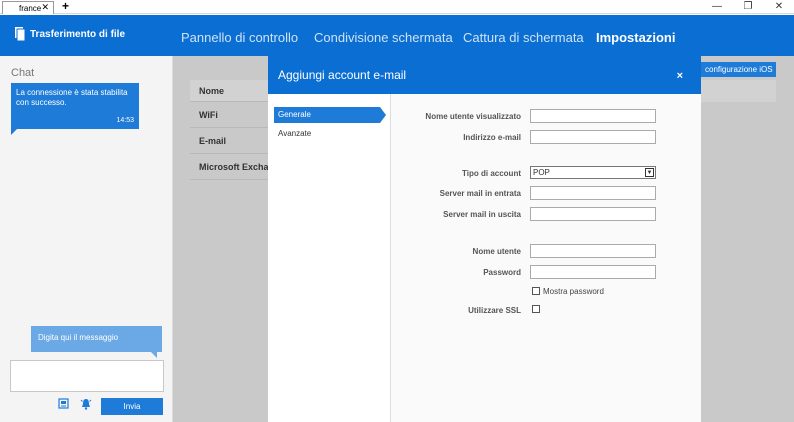 The image size is (794, 422). I want to click on email-label: Indirizzo e-mail, so click(492, 137).